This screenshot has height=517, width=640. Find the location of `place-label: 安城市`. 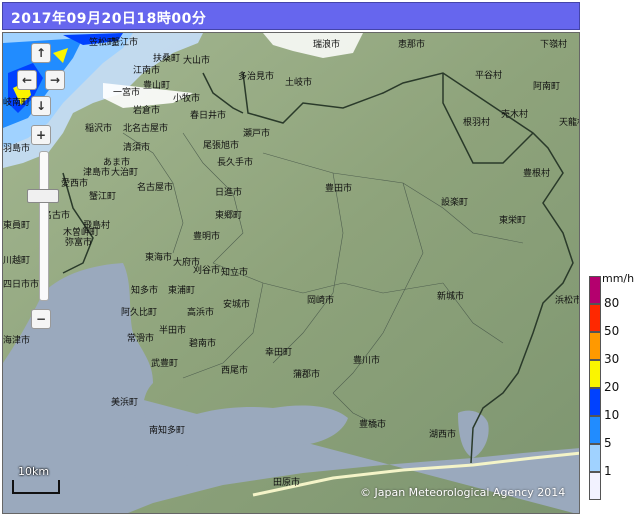

place-label: 安城市 is located at coordinates (236, 304).